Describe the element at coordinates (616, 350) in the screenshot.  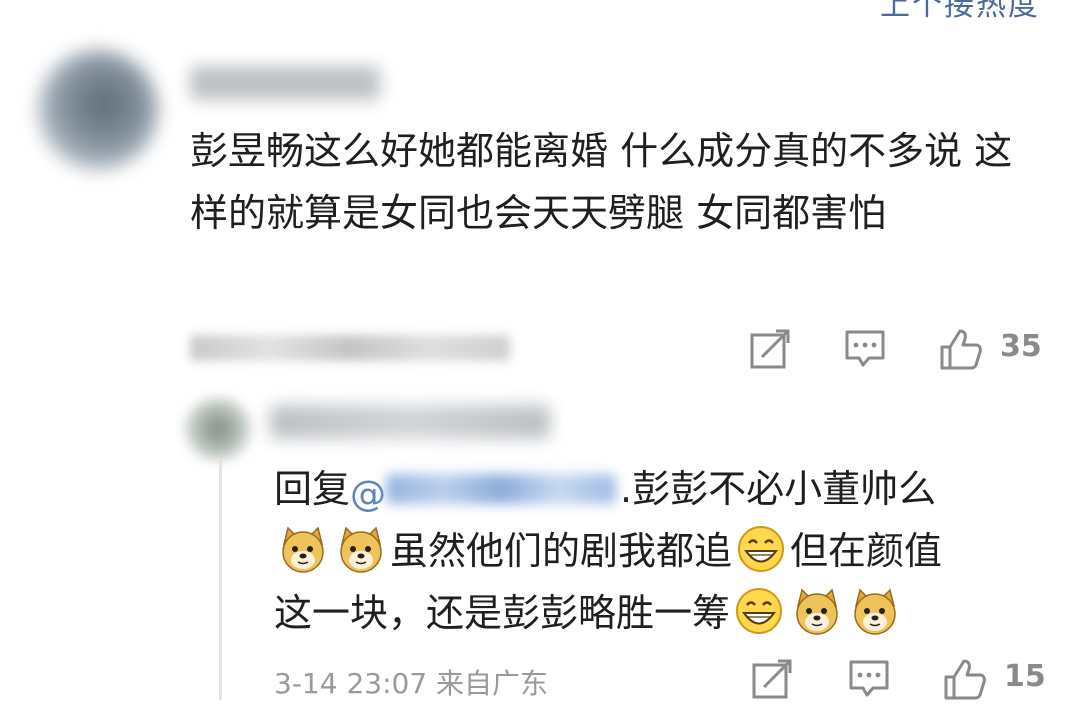
I see `comment-meta-row: 35` at that location.